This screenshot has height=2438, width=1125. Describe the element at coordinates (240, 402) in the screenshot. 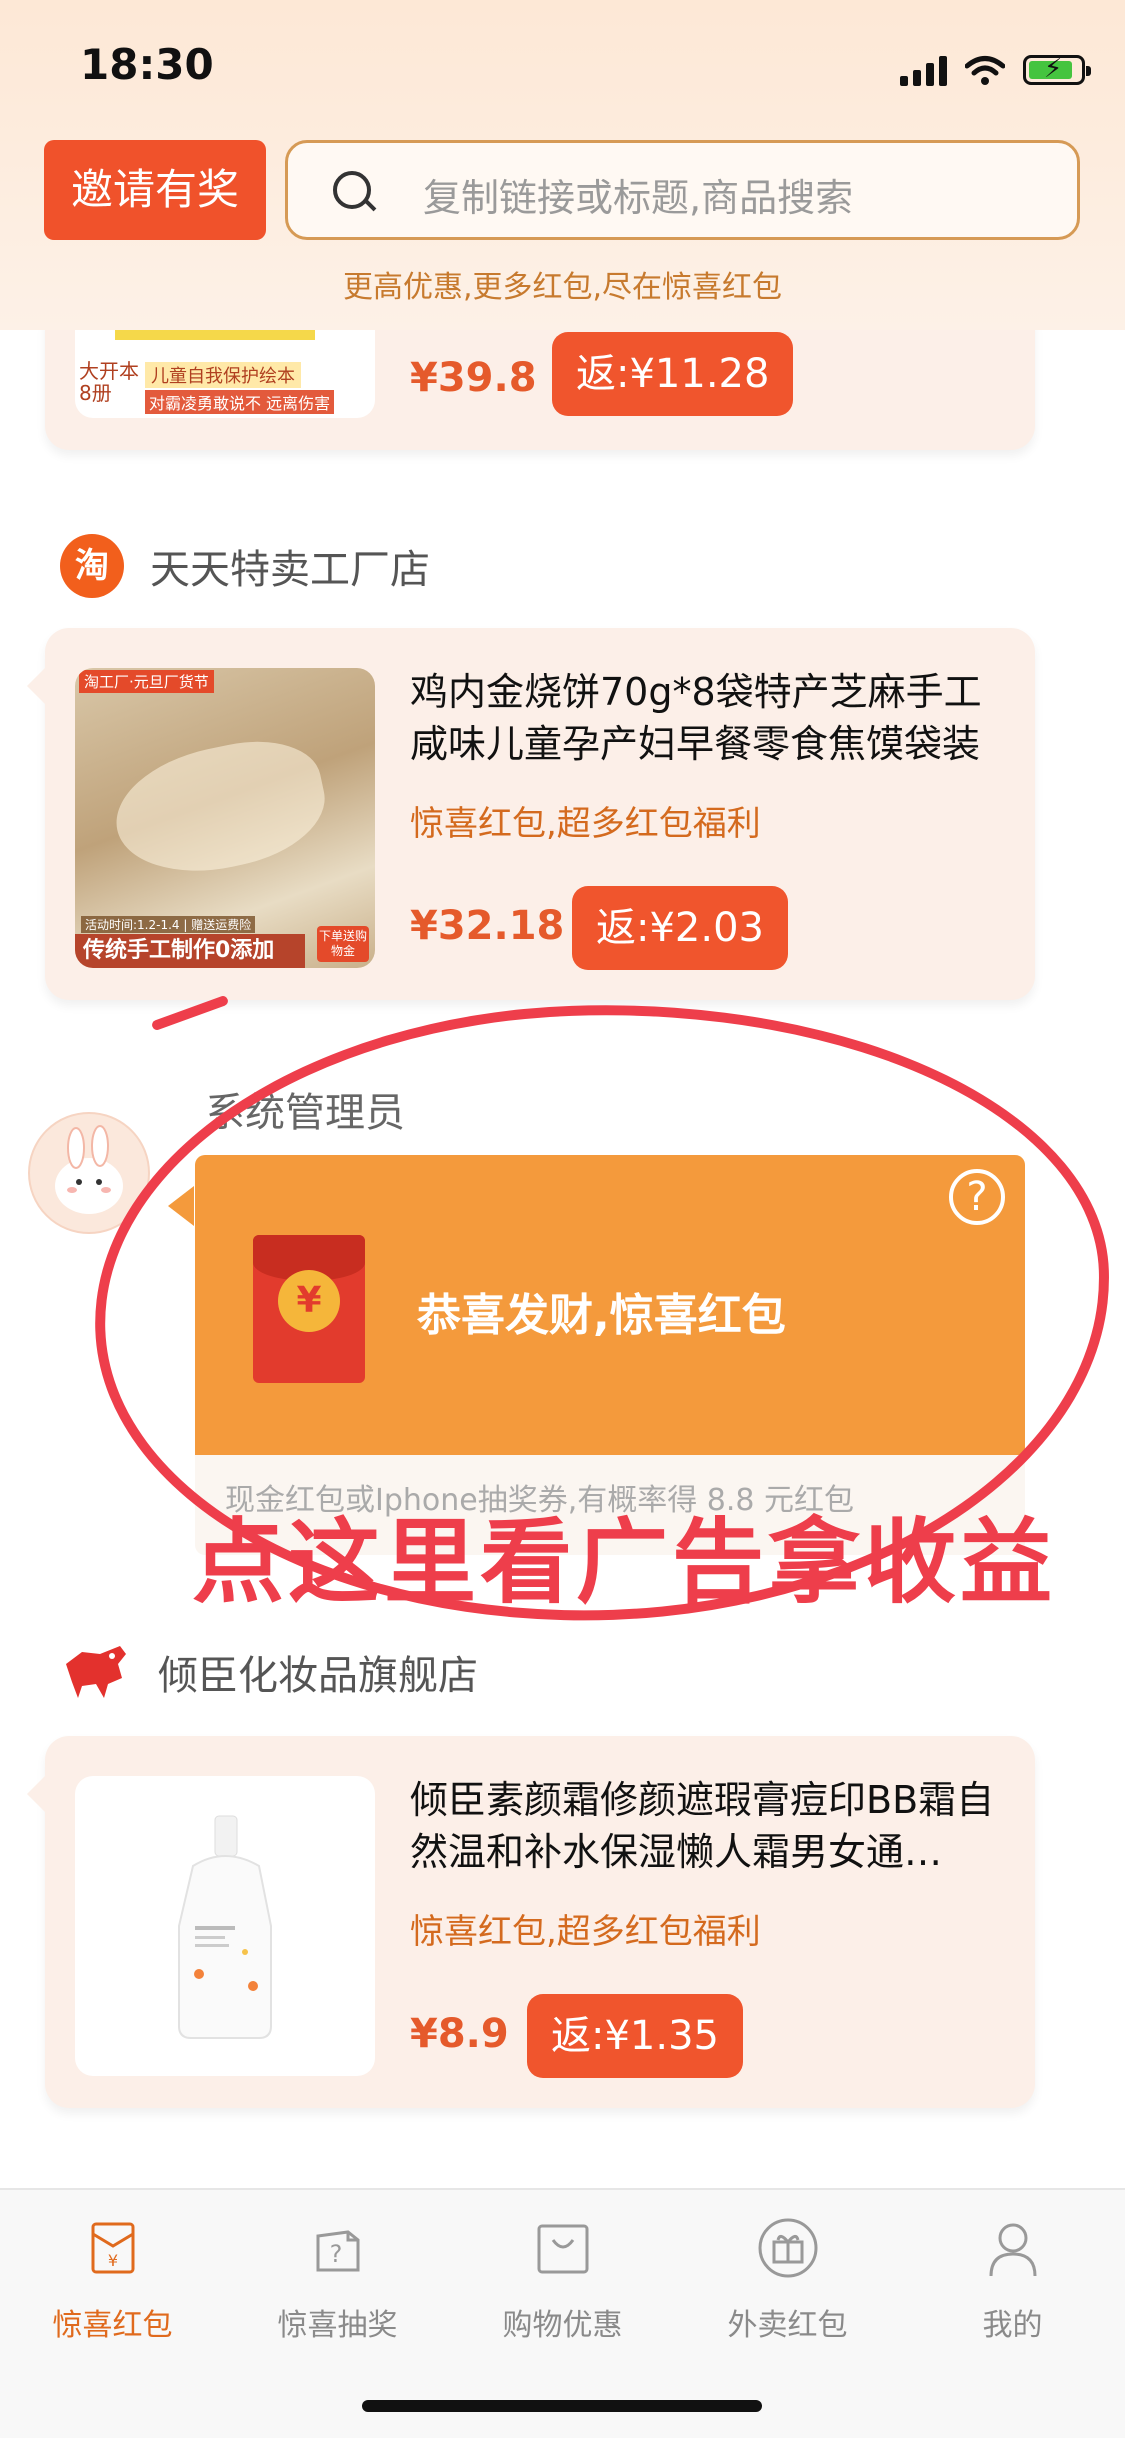

I see `image-text: 对霸凌勇敢说不 远离伤害` at that location.